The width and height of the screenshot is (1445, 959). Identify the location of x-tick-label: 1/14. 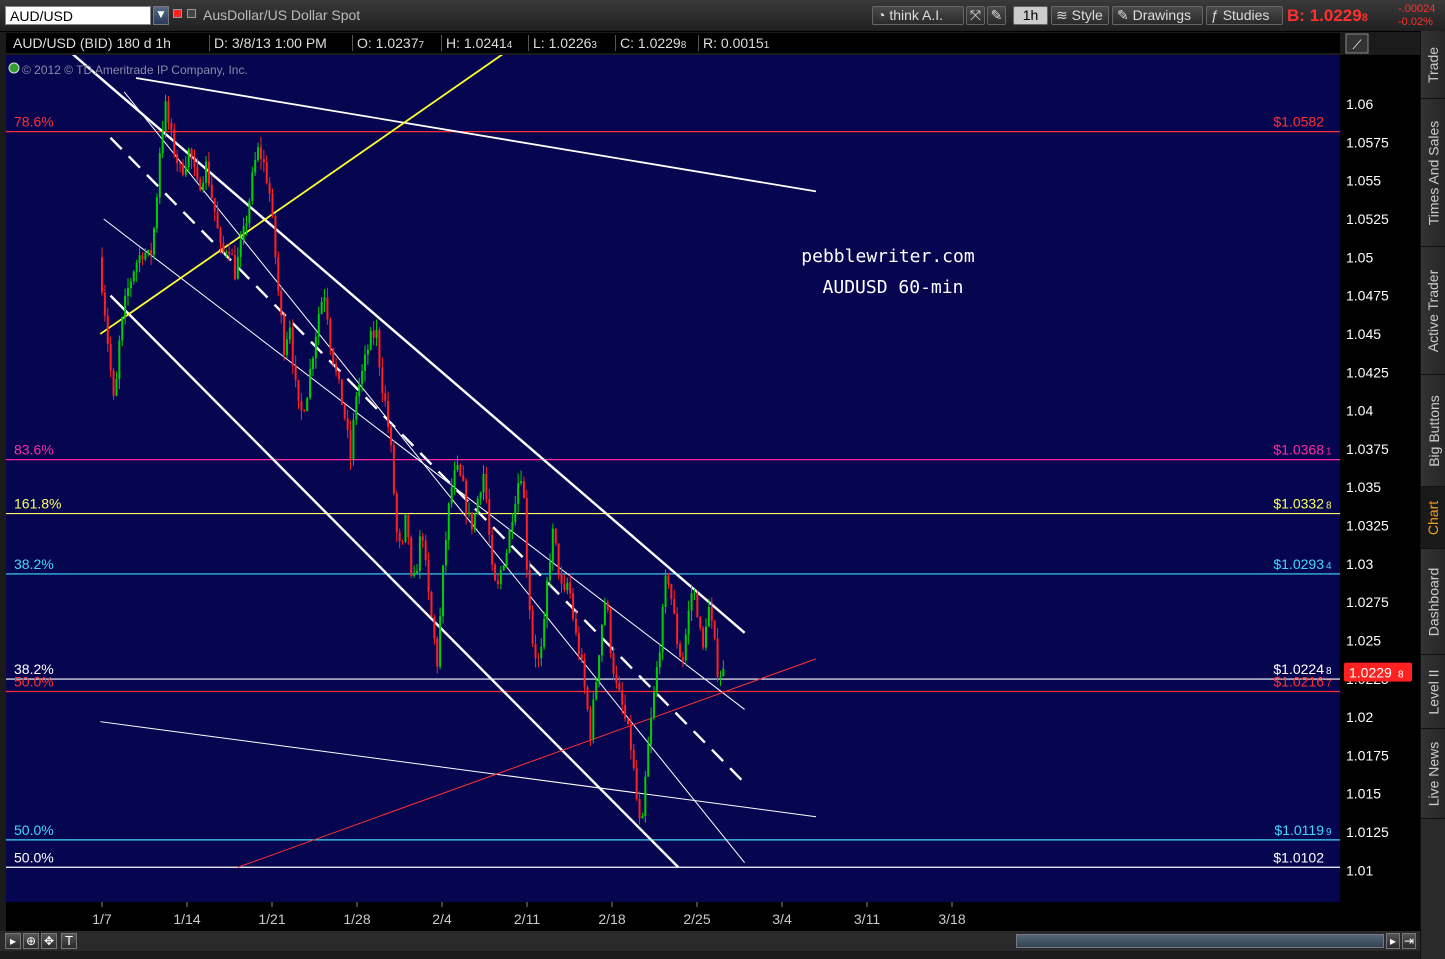
(186, 919).